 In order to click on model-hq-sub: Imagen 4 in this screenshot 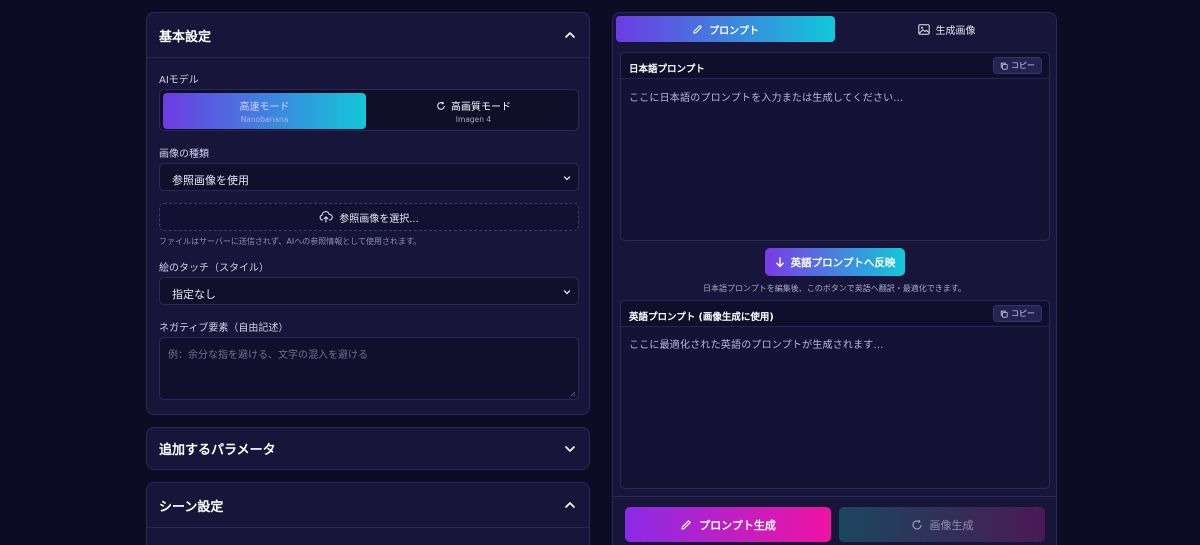, I will do `click(473, 119)`.